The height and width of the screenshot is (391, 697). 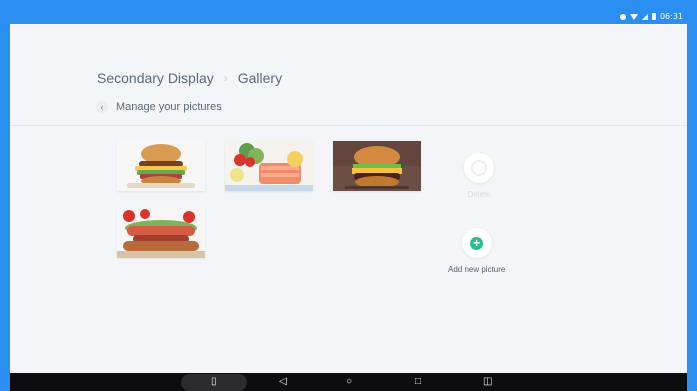 I want to click on chevron-right-icon: ›, so click(x=225, y=78).